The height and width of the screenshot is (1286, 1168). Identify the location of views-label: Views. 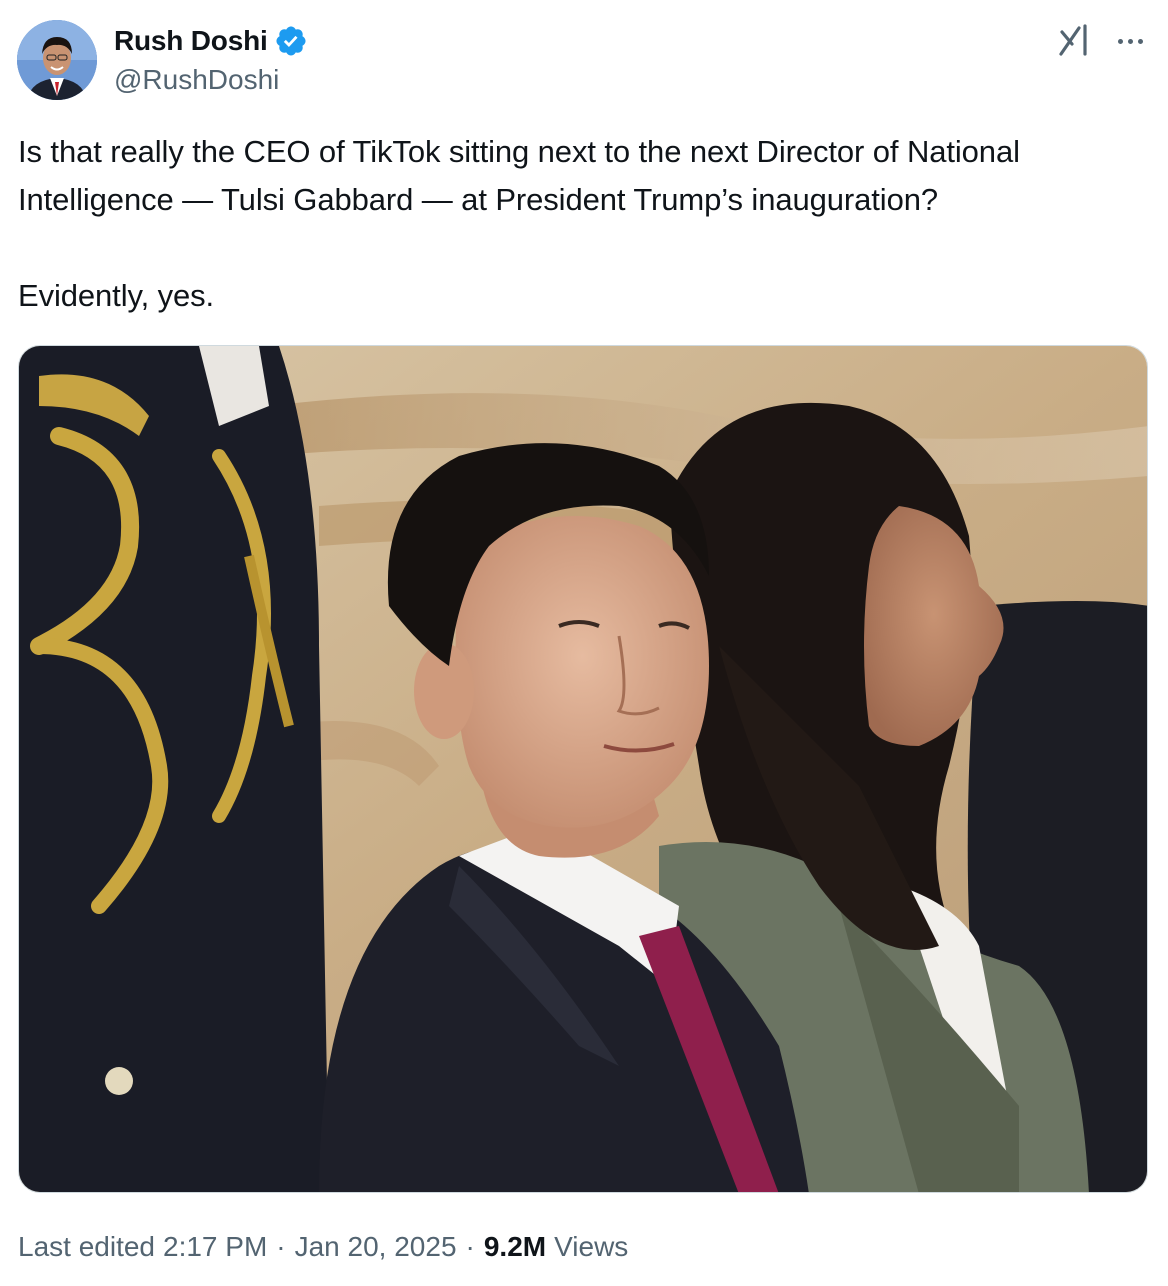
(591, 1246).